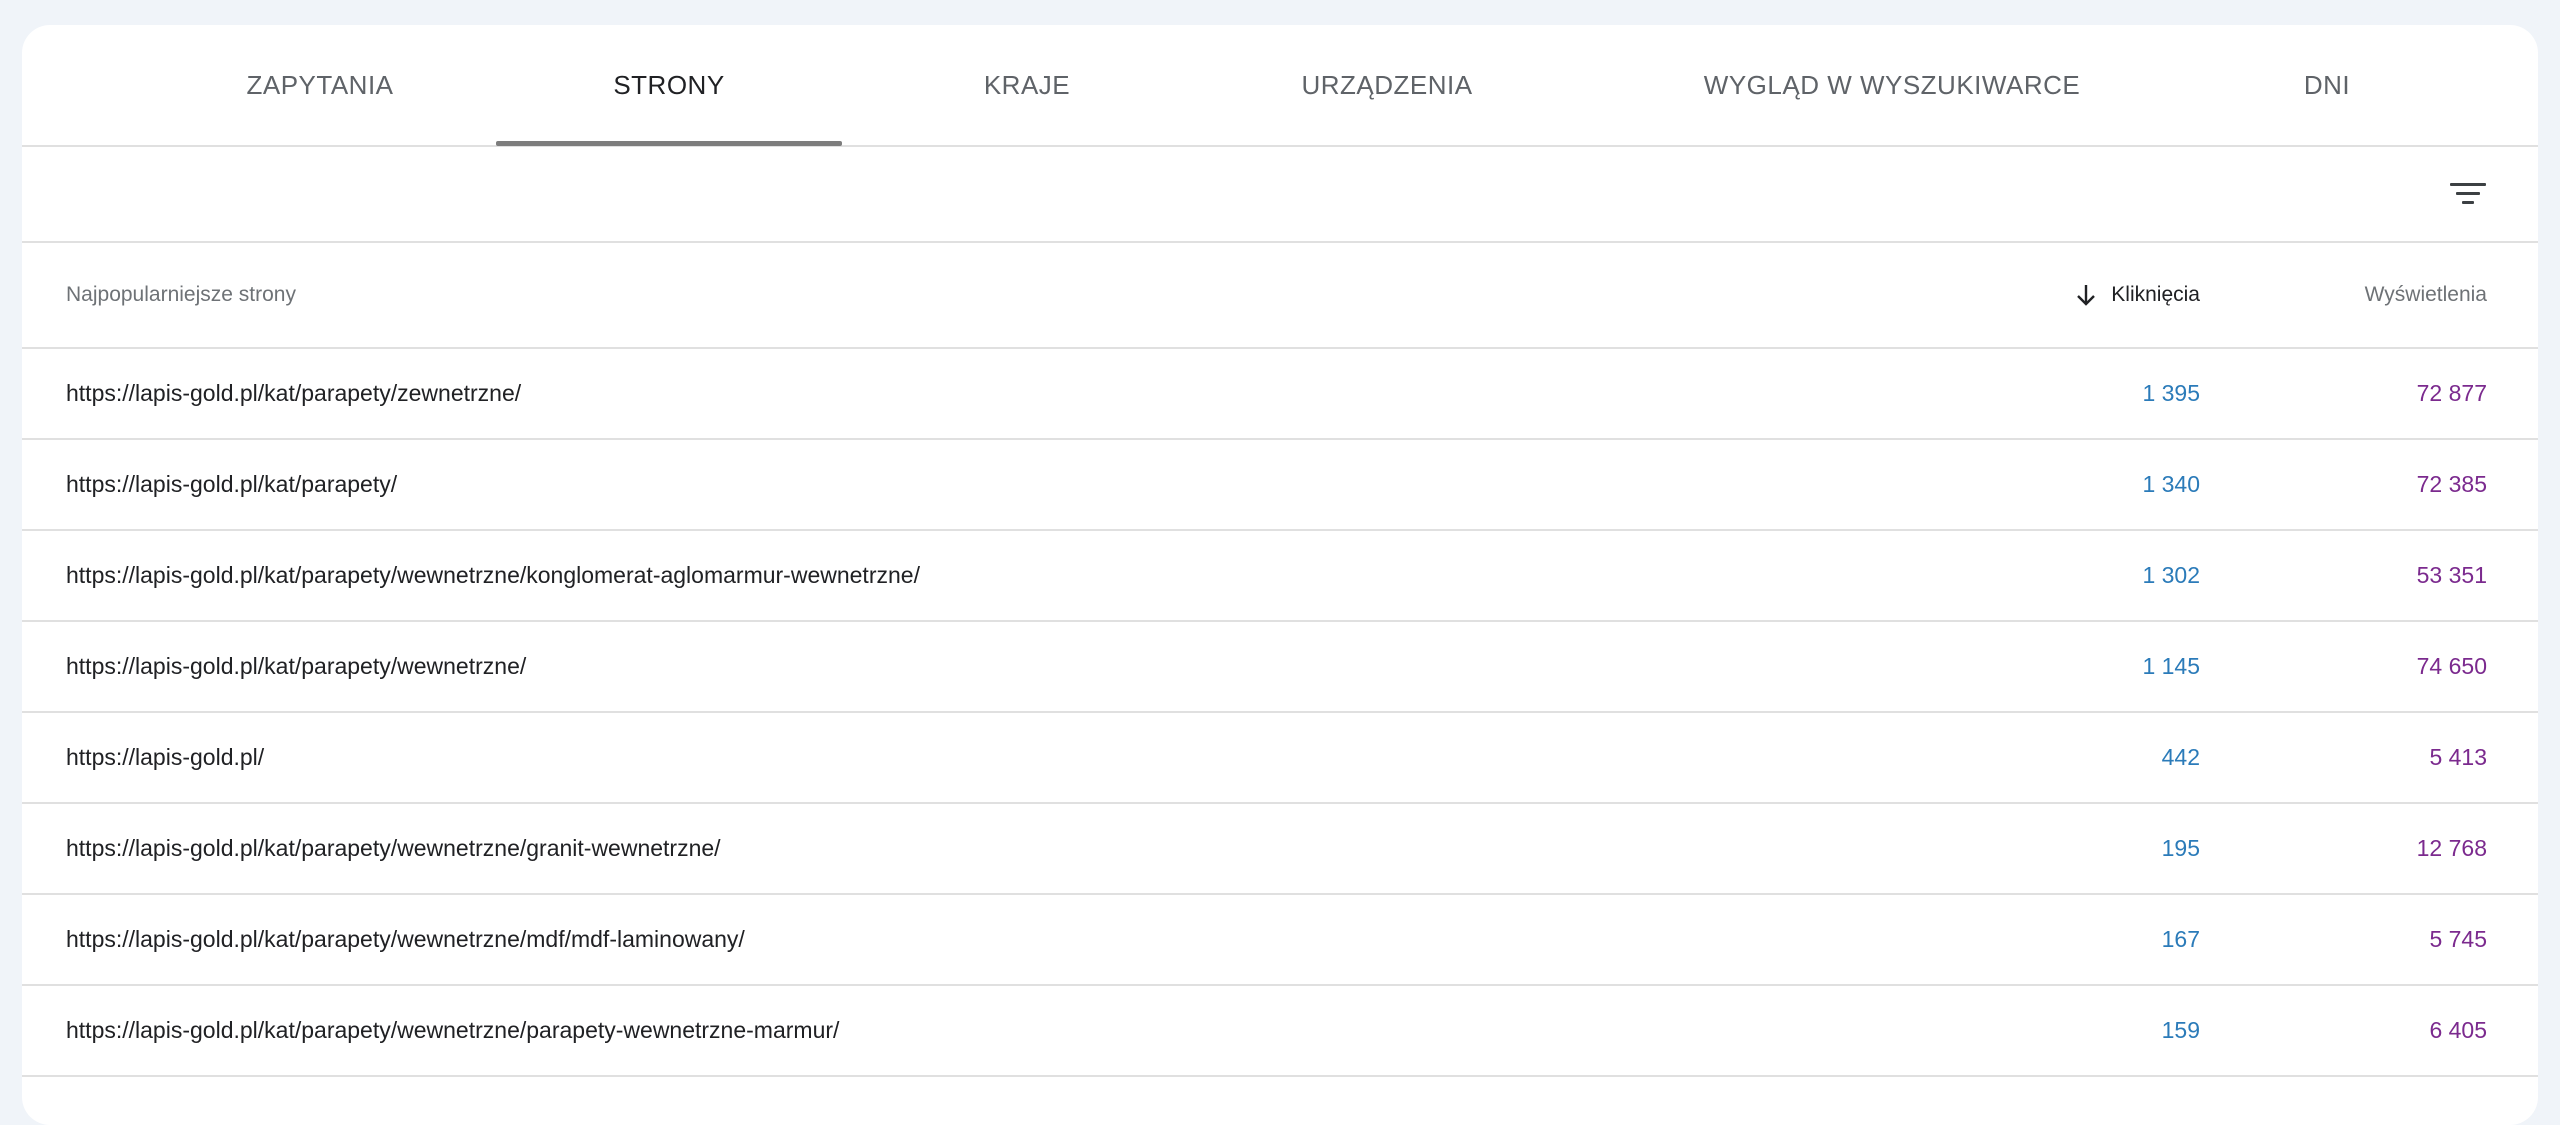  What do you see at coordinates (2171, 575) in the screenshot?
I see `clicks-value: 1 302` at bounding box center [2171, 575].